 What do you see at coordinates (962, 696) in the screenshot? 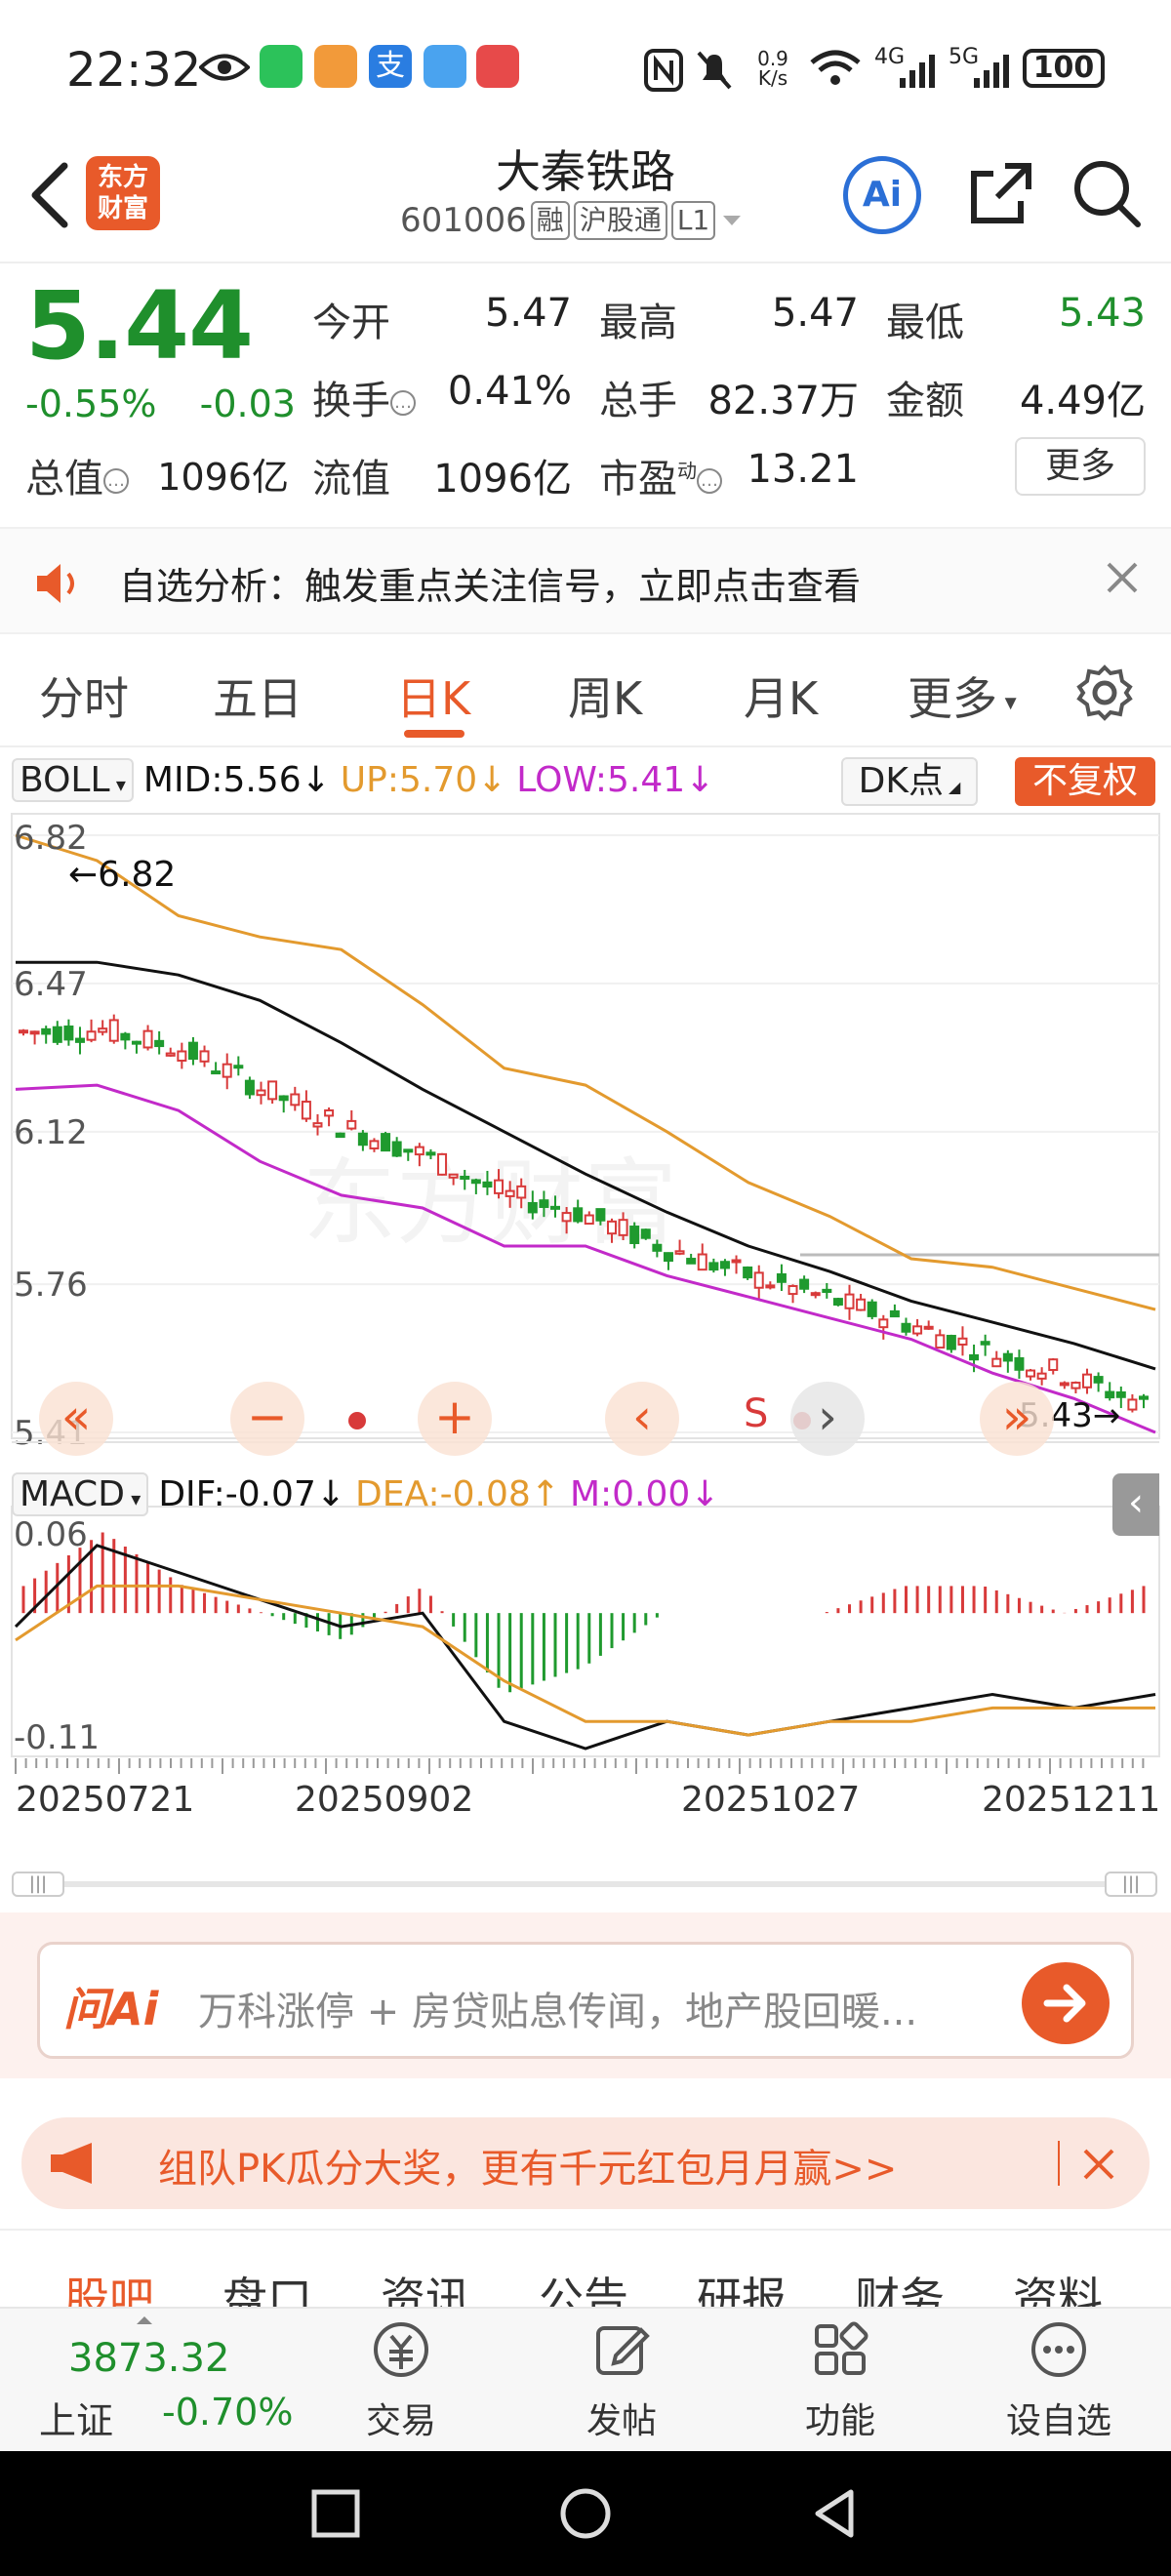
I see `tab-more: 更多 ▾` at bounding box center [962, 696].